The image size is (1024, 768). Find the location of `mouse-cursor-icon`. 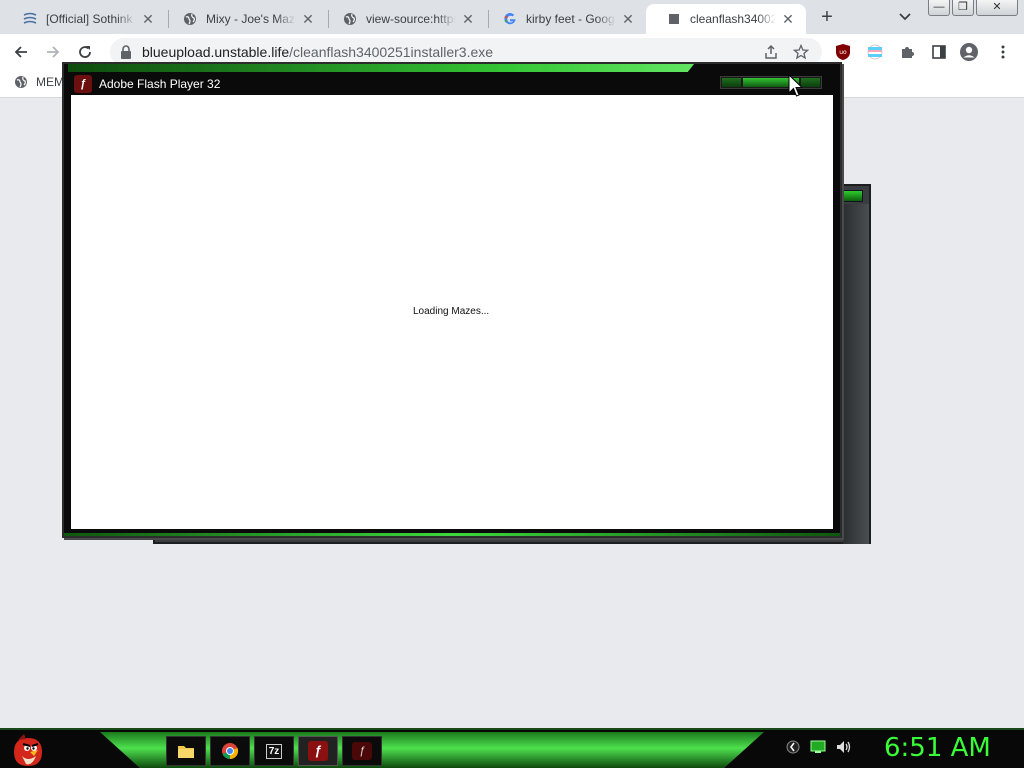

mouse-cursor-icon is located at coordinates (796, 85).